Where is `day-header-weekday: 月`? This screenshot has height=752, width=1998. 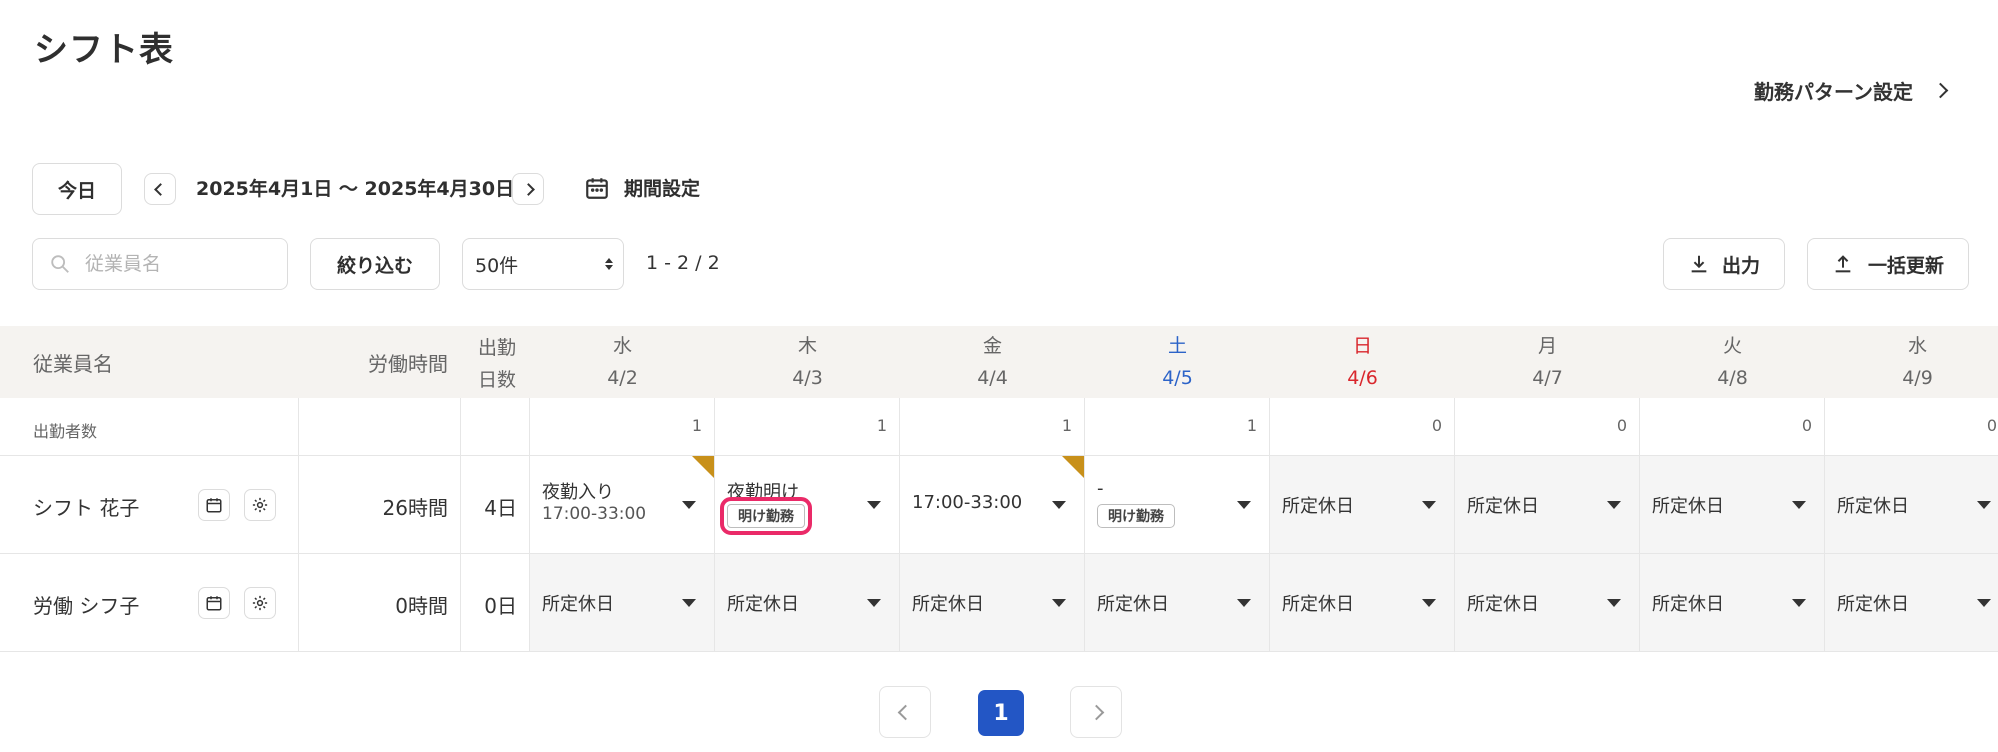
day-header-weekday: 月 is located at coordinates (1547, 346).